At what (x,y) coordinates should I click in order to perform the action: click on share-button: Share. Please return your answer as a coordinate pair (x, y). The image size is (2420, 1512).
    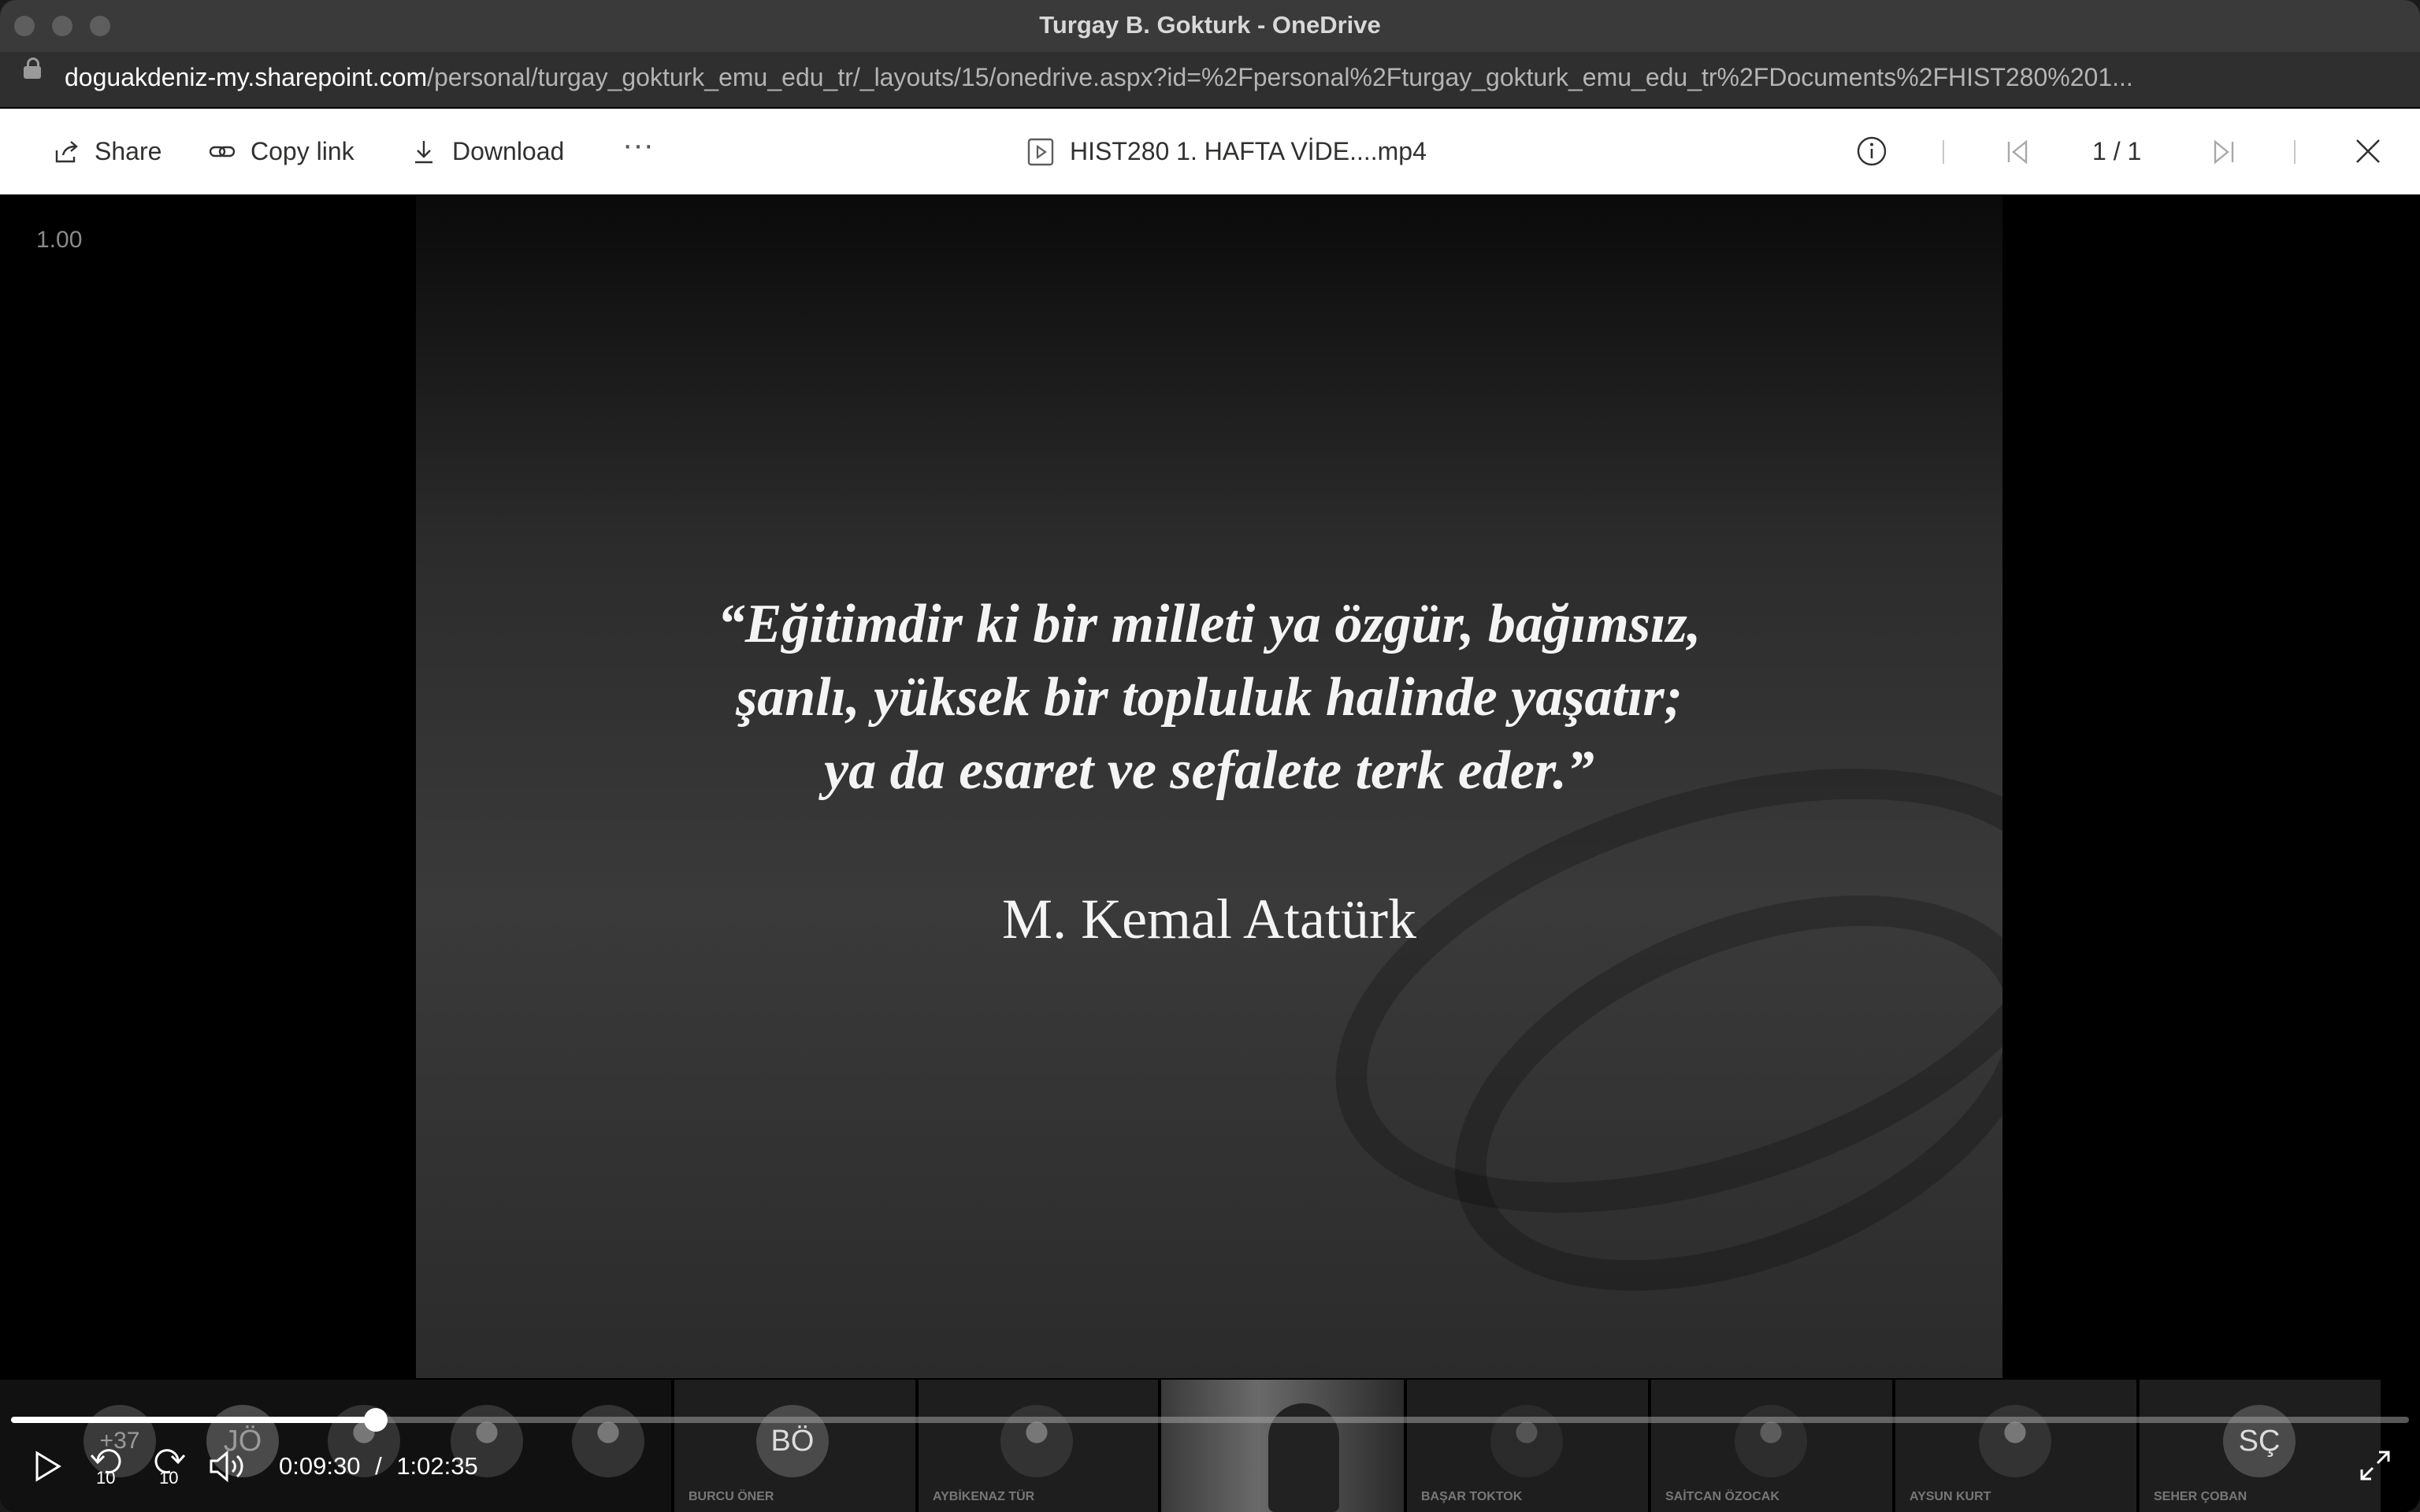
    Looking at the image, I should click on (106, 151).